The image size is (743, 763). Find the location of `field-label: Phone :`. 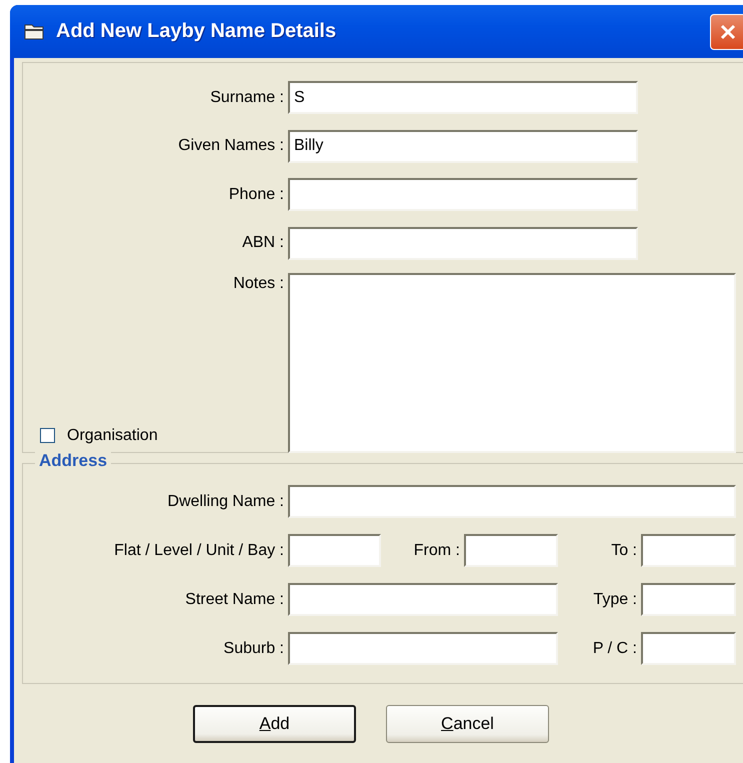

field-label: Phone : is located at coordinates (256, 195).